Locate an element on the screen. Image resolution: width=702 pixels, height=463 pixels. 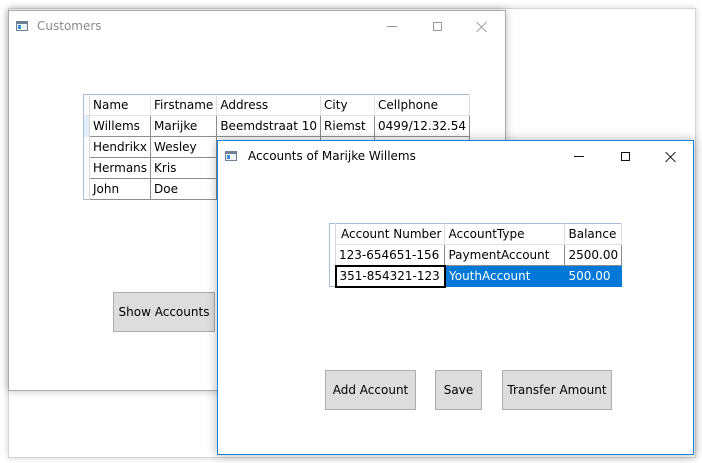
cell-cellphone: 0499/12.32.54 is located at coordinates (422, 126).